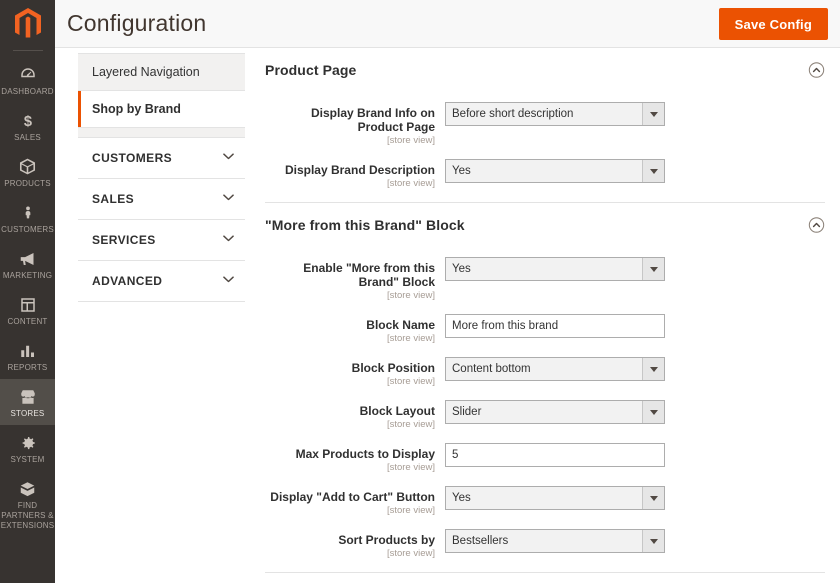 This screenshot has width=840, height=583. I want to click on rail-item-reports: Reports, so click(27, 356).